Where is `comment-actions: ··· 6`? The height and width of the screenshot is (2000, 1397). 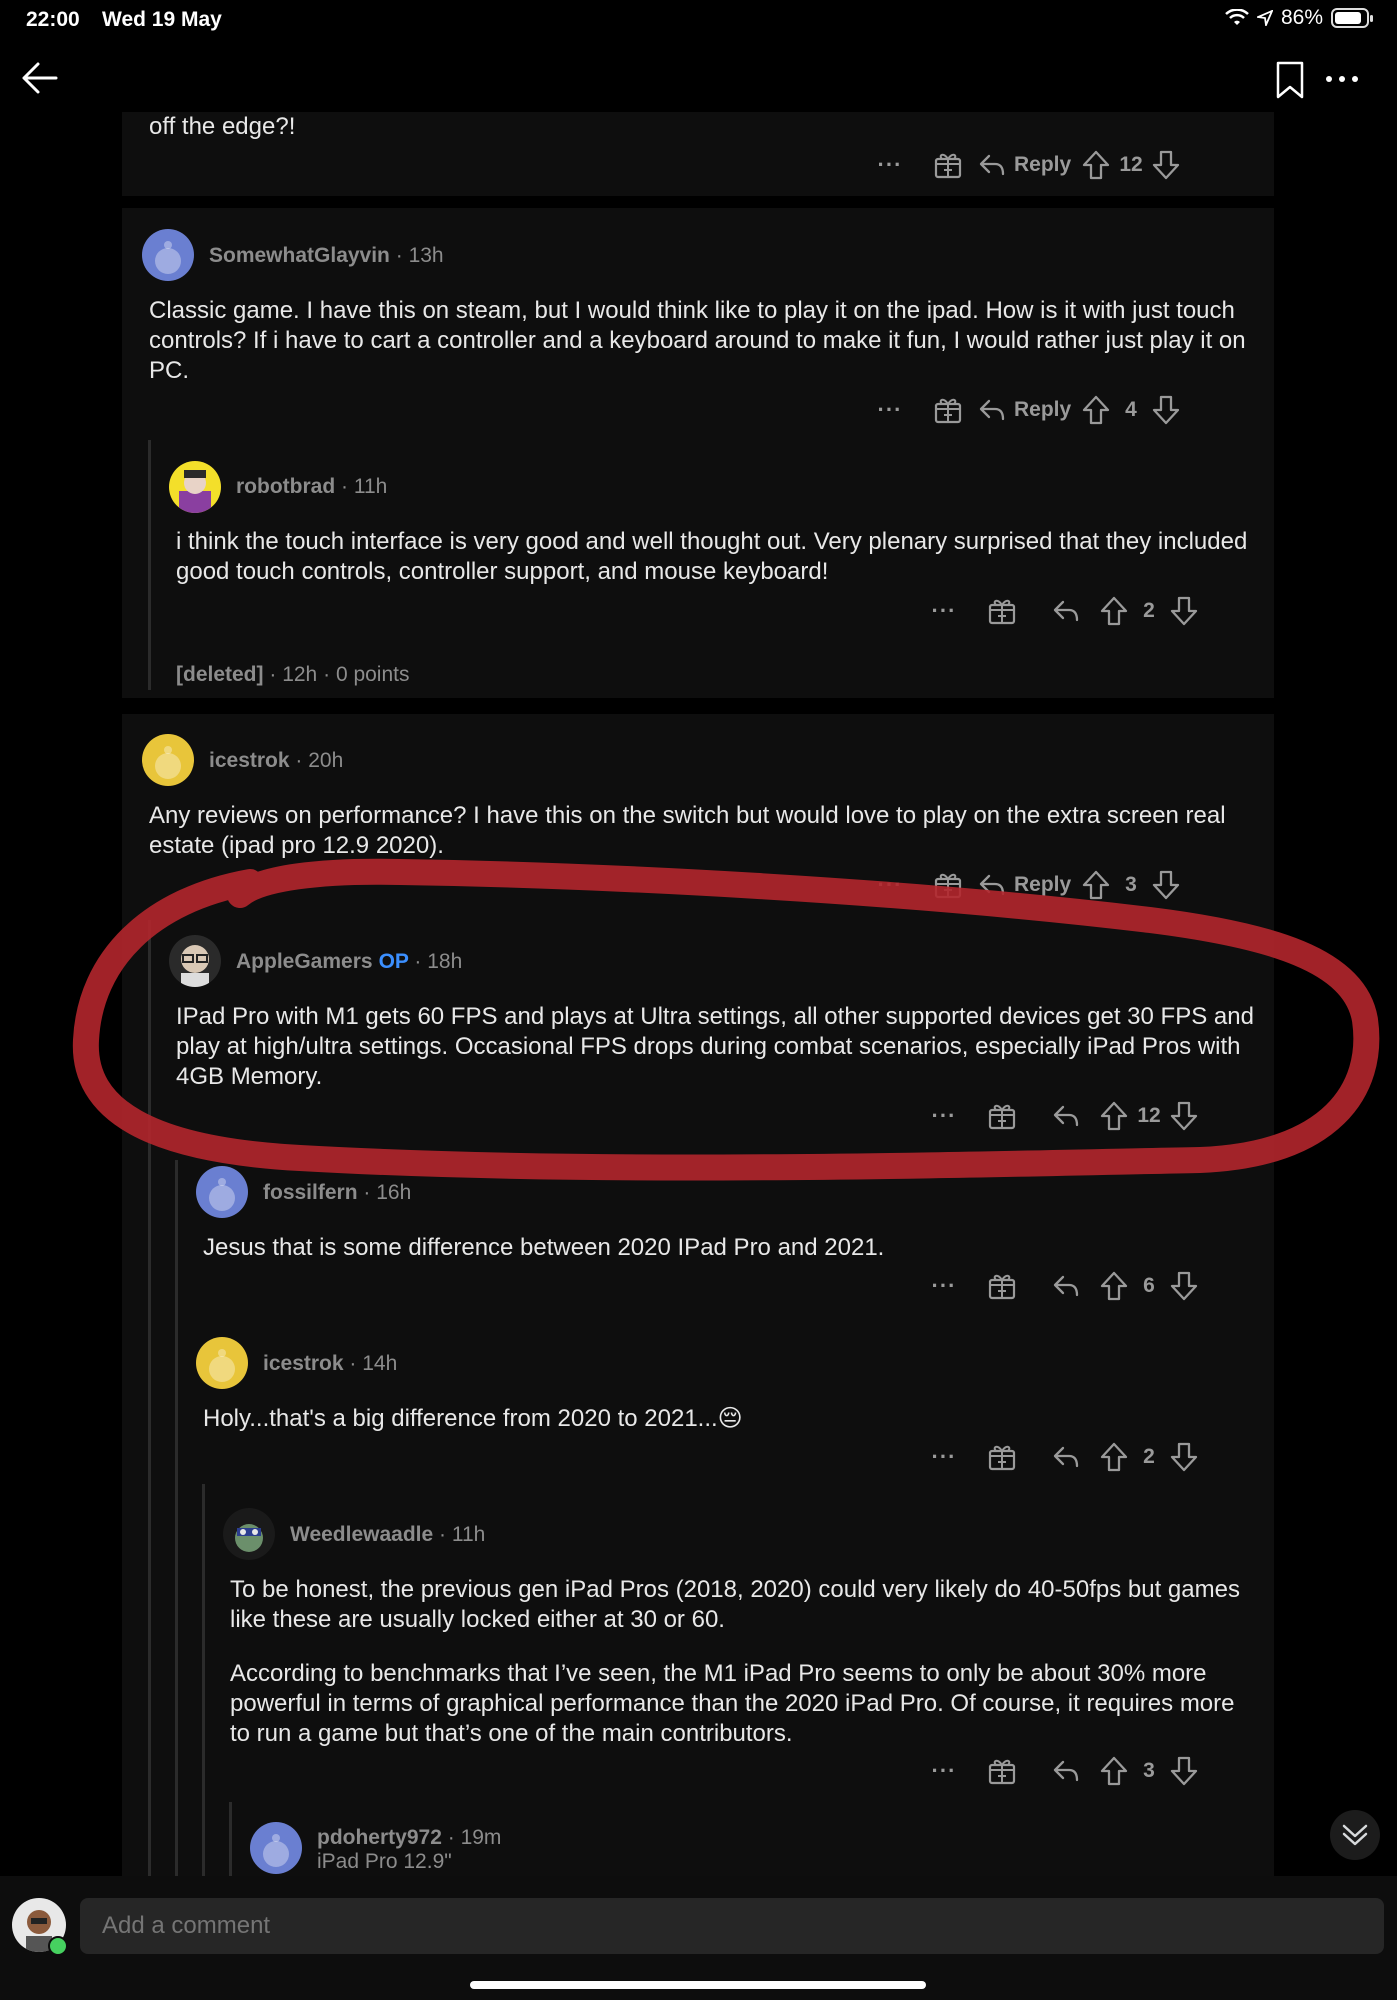 comment-actions: ··· 6 is located at coordinates (1057, 1286).